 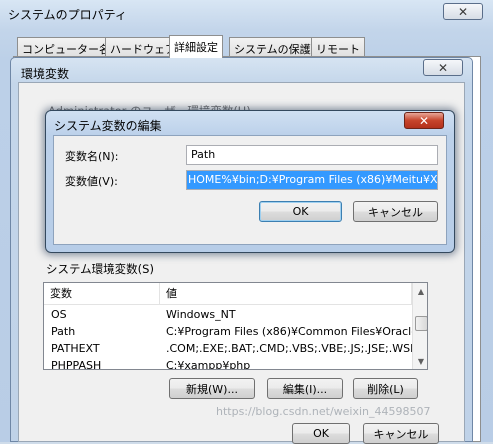 What do you see at coordinates (286, 294) in the screenshot?
I see `column-header-value: 値` at bounding box center [286, 294].